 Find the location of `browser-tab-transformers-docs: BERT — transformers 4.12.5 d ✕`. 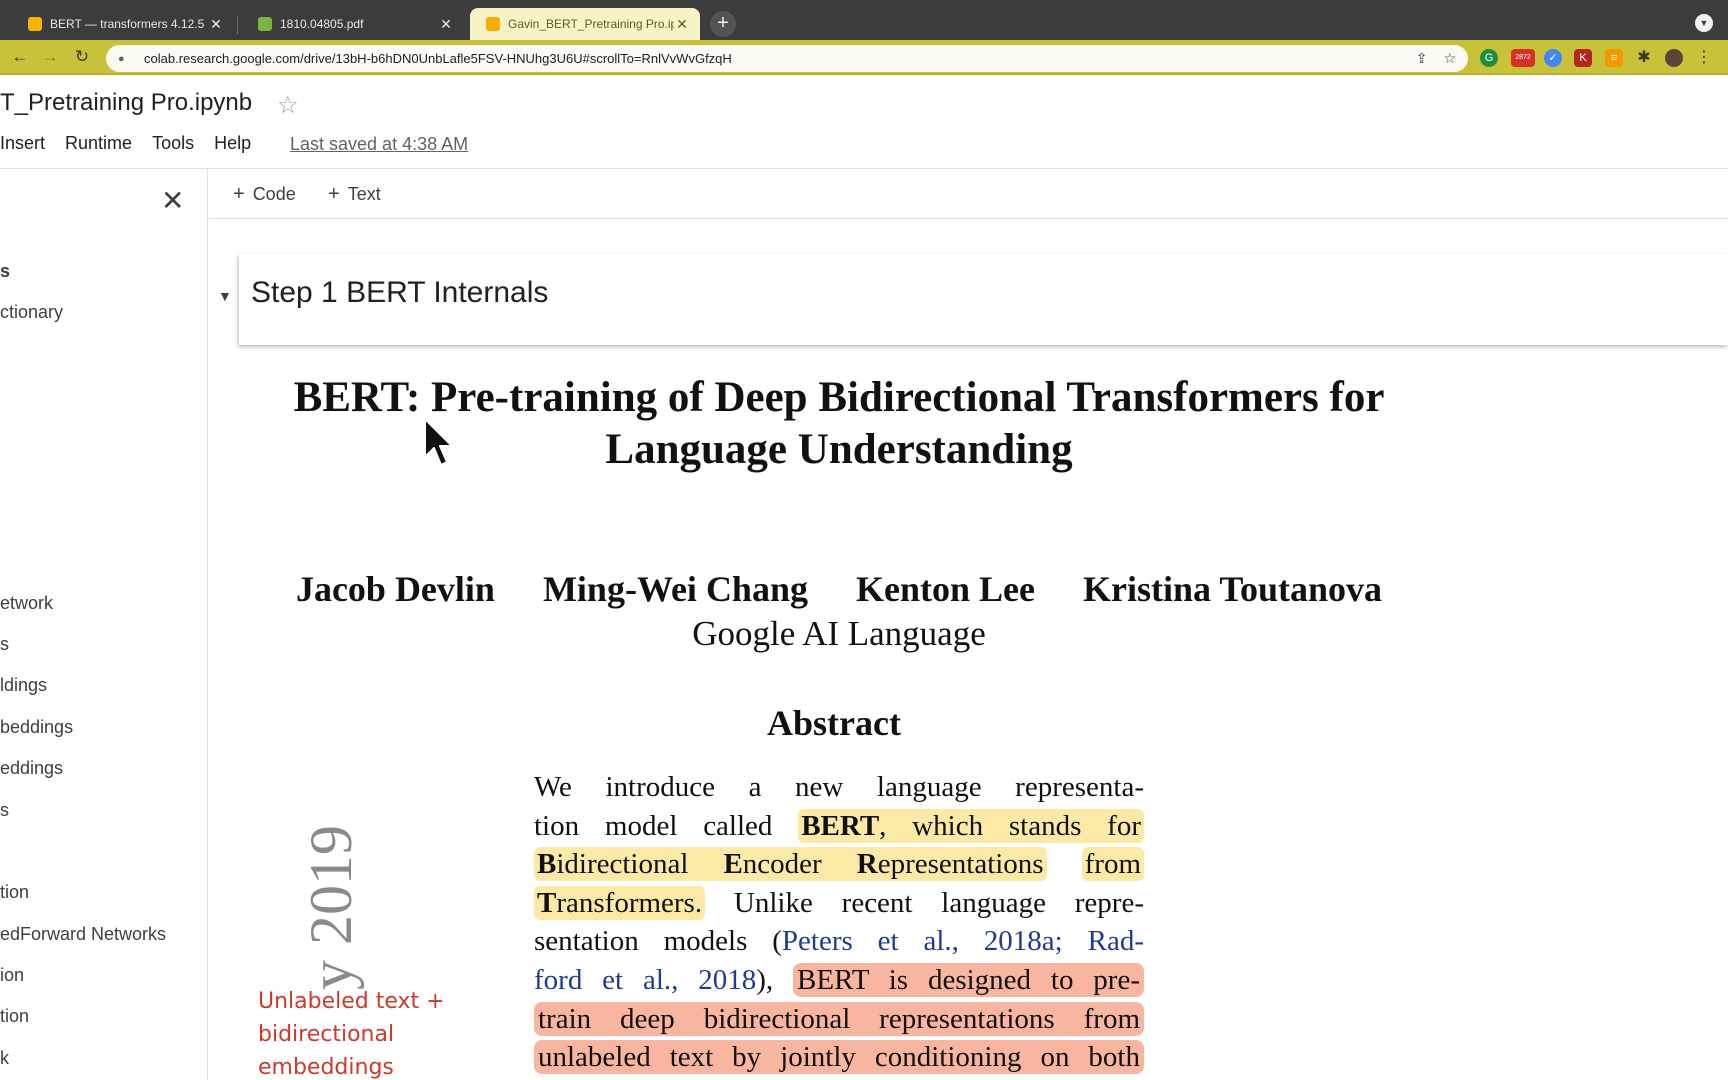

browser-tab-transformers-docs: BERT — transformers 4.12.5 d ✕ is located at coordinates (123, 24).